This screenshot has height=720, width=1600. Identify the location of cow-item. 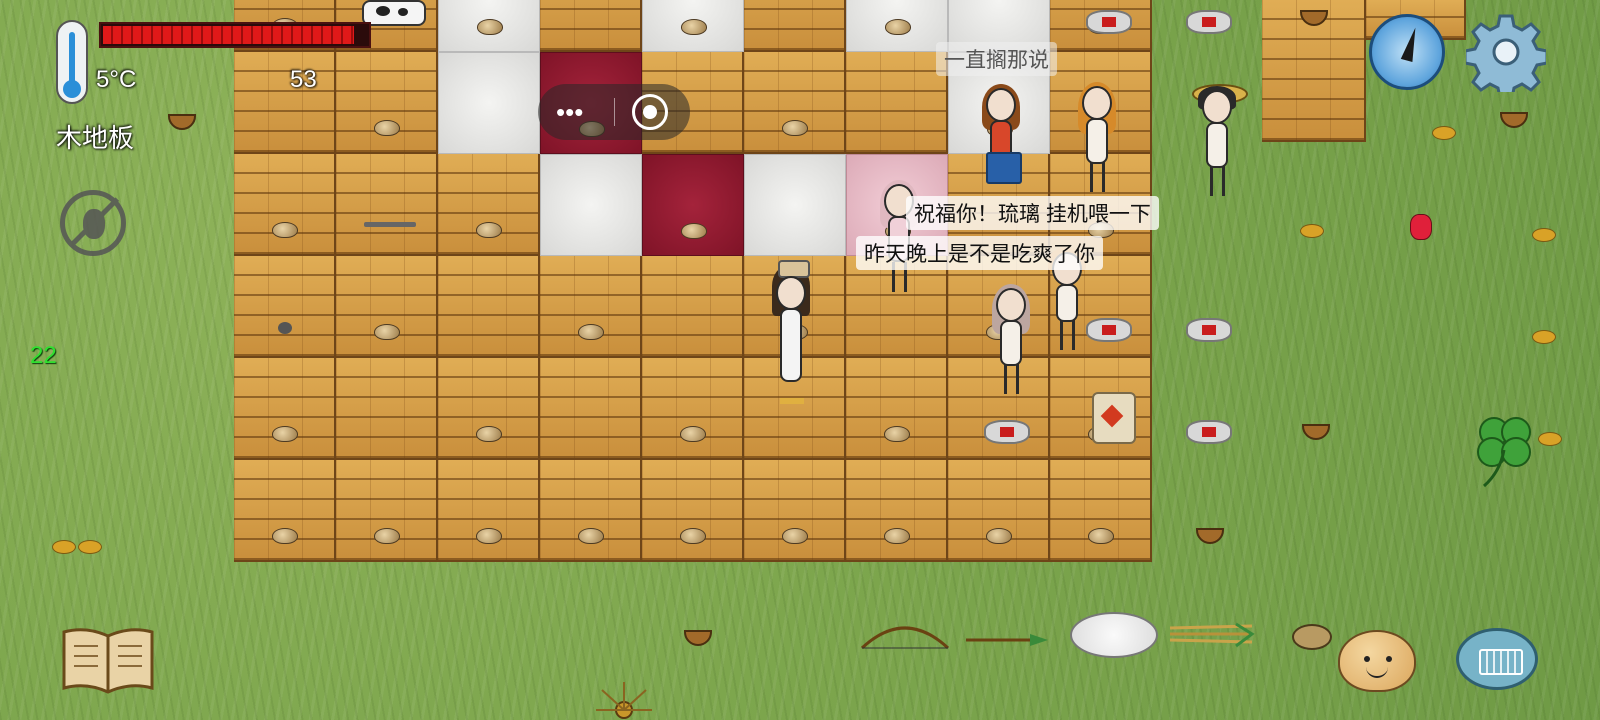
(394, 13).